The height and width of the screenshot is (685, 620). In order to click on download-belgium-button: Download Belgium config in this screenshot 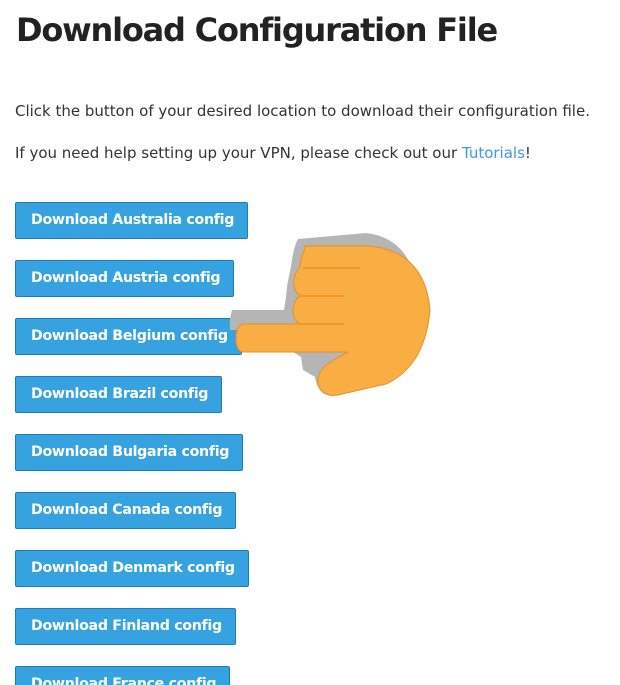, I will do `click(128, 336)`.